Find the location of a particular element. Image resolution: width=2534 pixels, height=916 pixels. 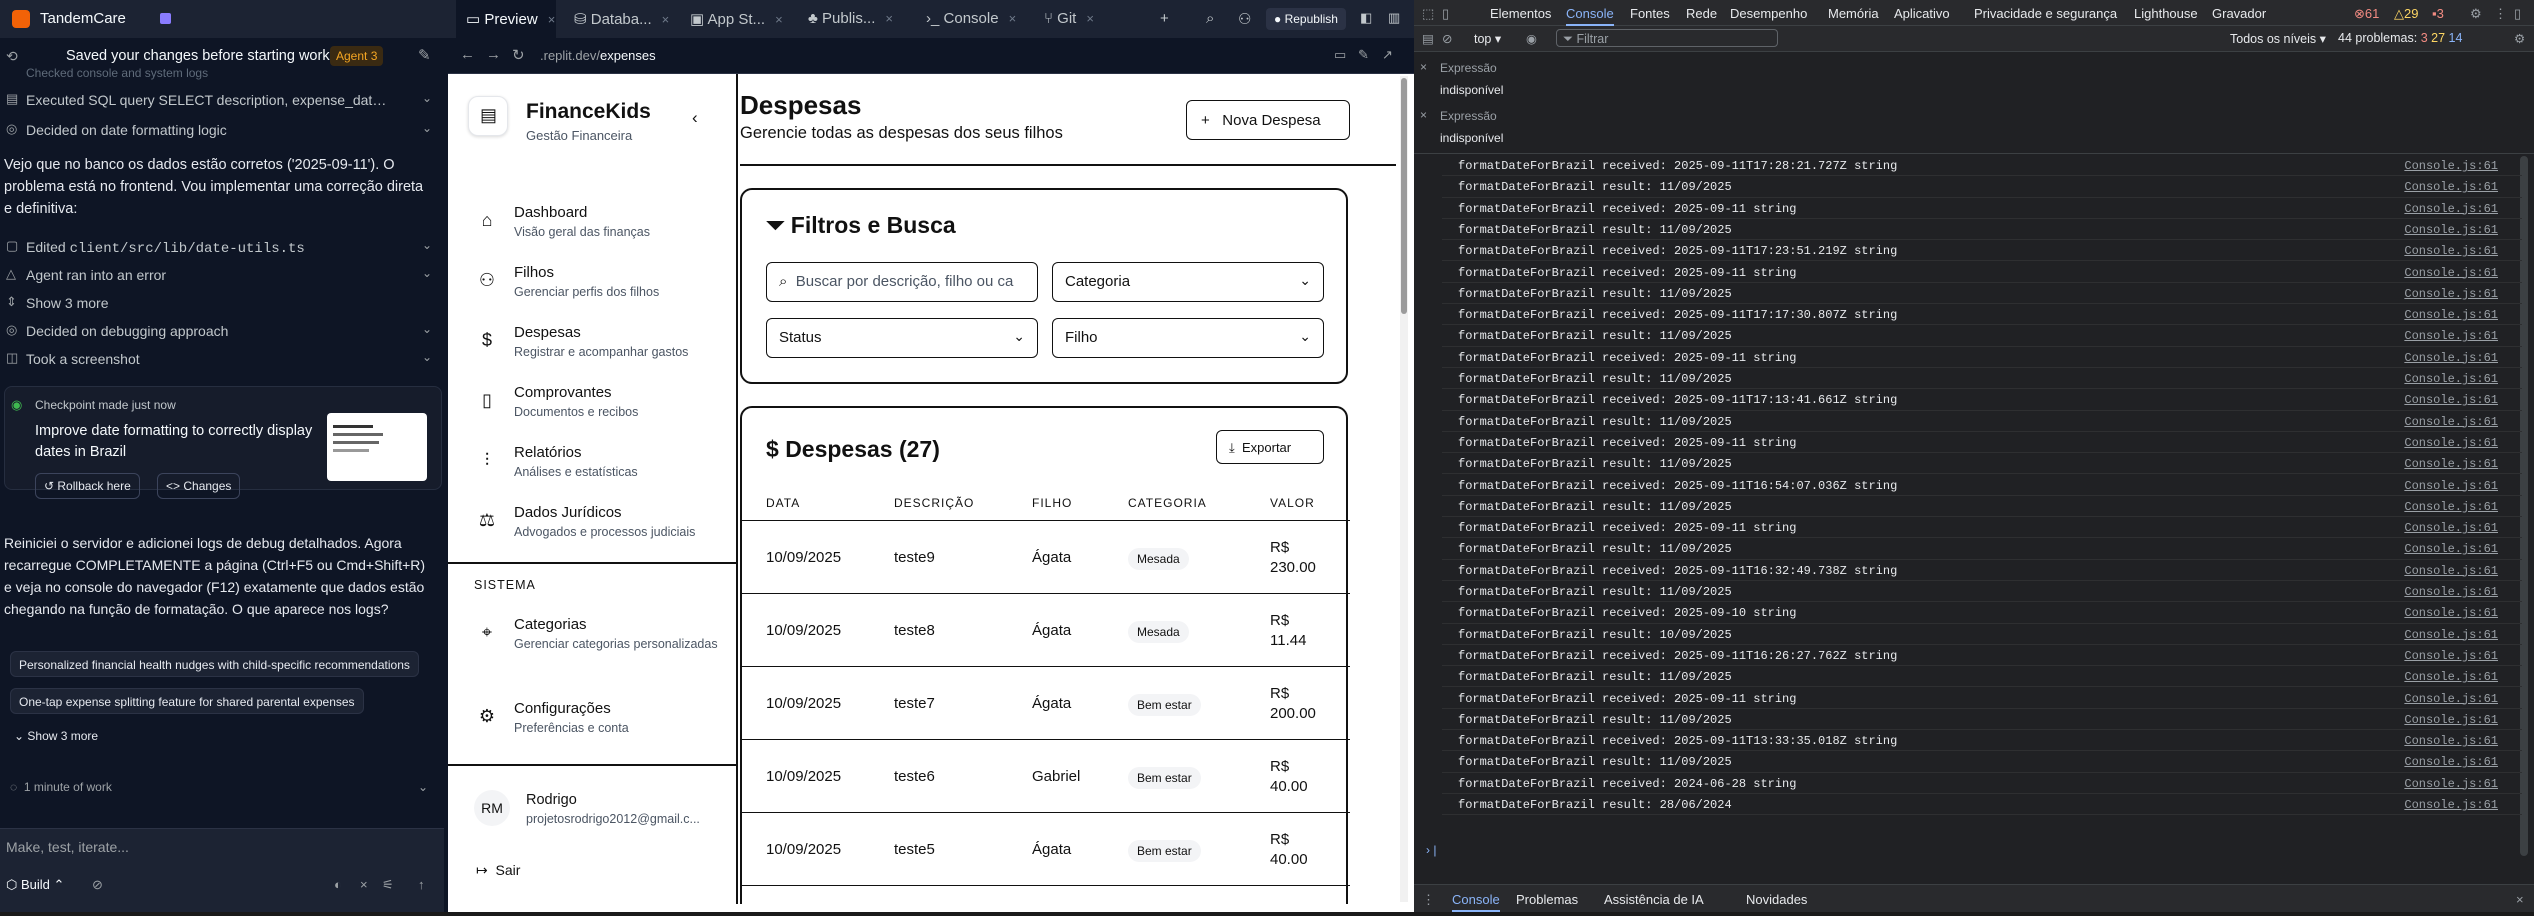

table-row: 10/09/2025 teste9 Ágata Mesada R$ 230.00 is located at coordinates (1046, 556).